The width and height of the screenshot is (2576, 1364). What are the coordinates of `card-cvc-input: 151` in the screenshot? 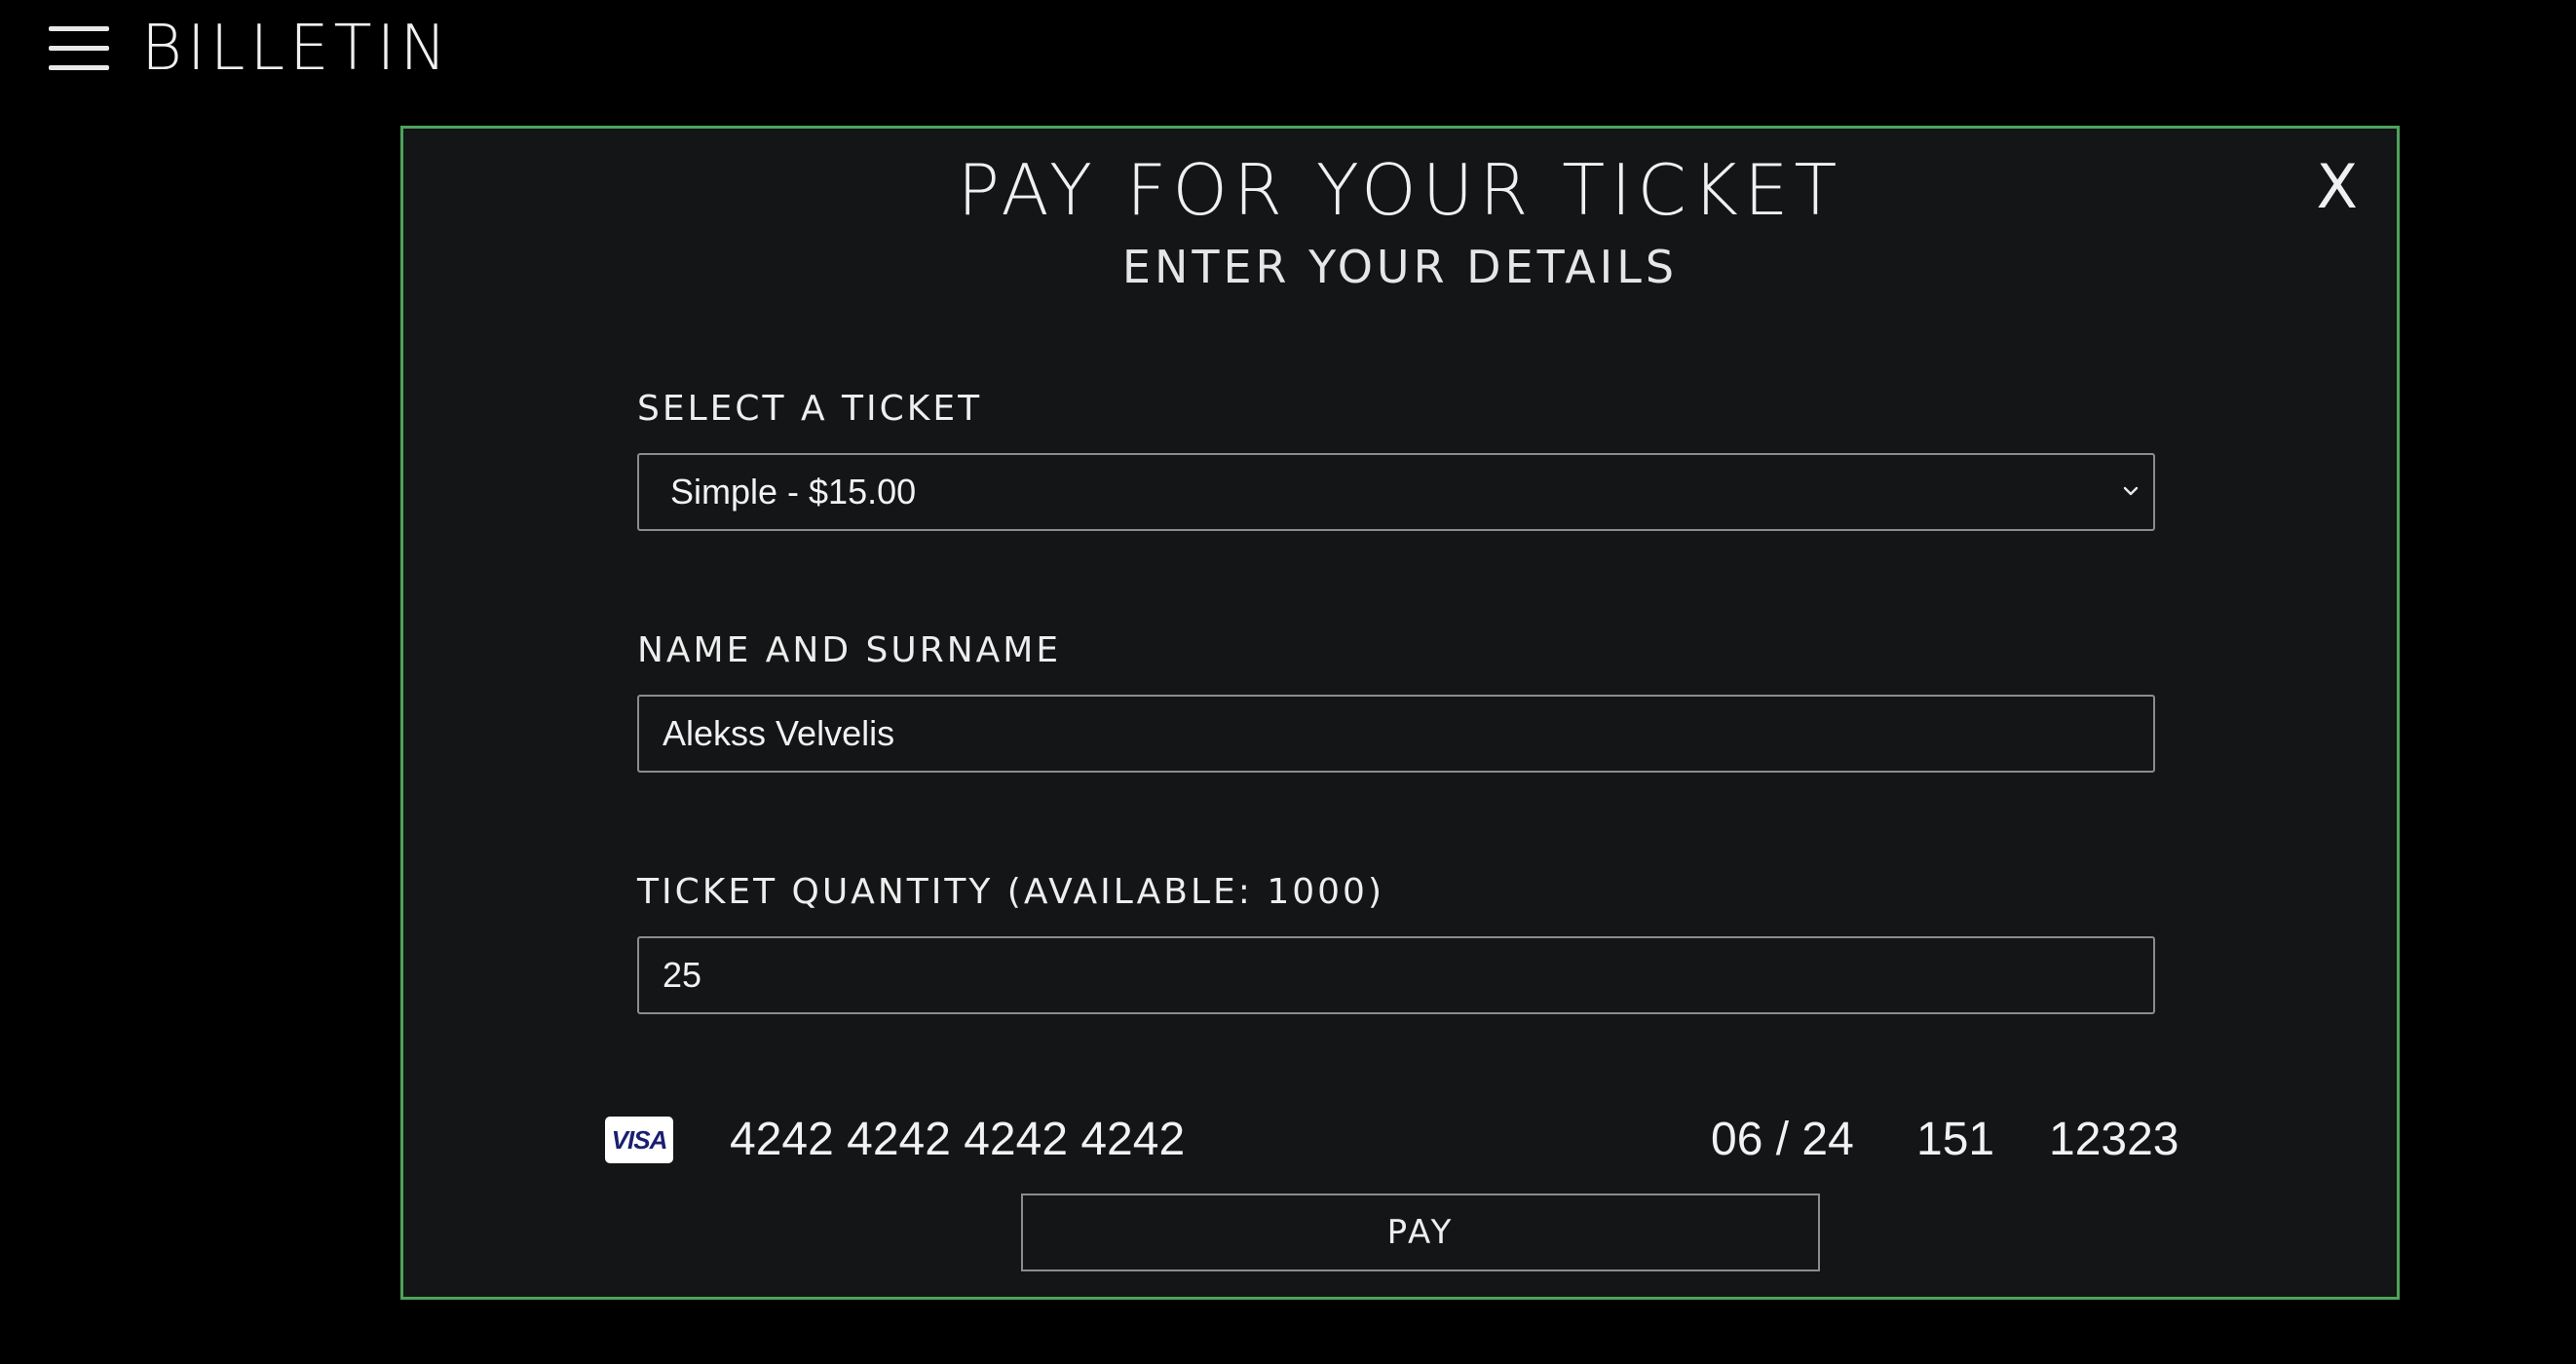 It's located at (1955, 1140).